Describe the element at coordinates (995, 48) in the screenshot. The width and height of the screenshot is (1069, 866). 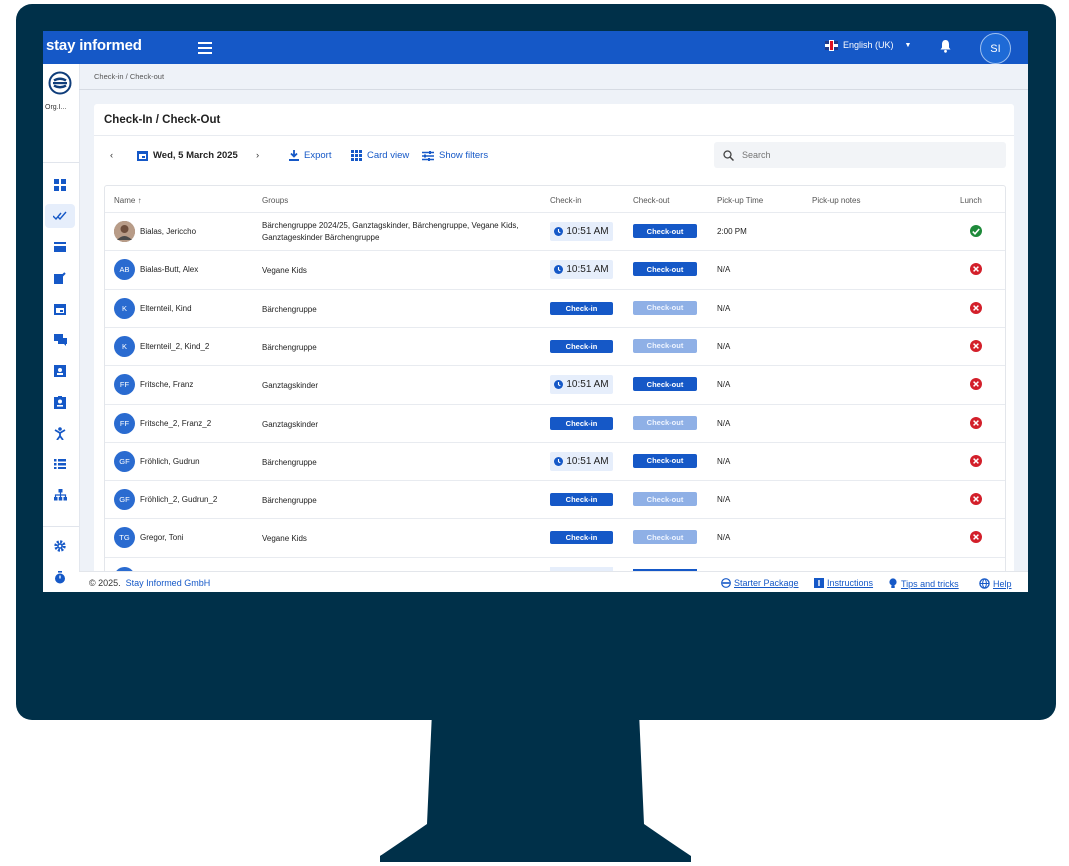
I see `user-avatar: SI` at that location.